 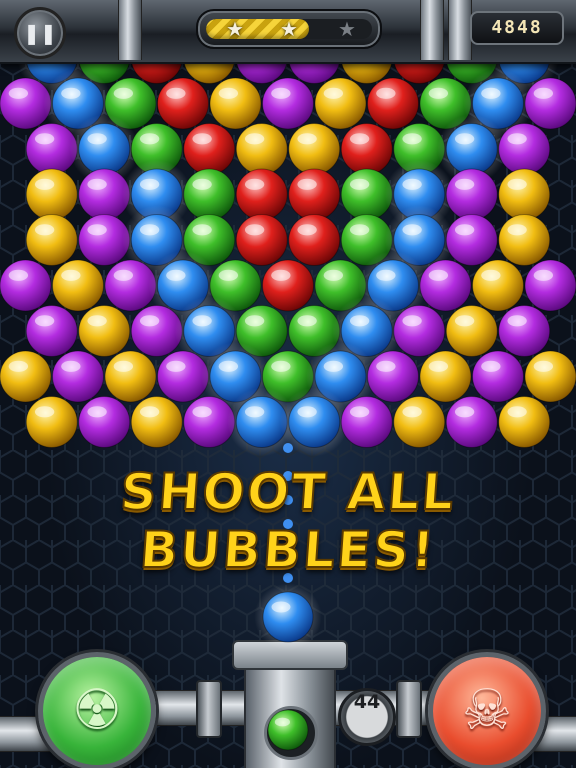 I want to click on pause-icon: ❚❚, so click(x=40, y=33).